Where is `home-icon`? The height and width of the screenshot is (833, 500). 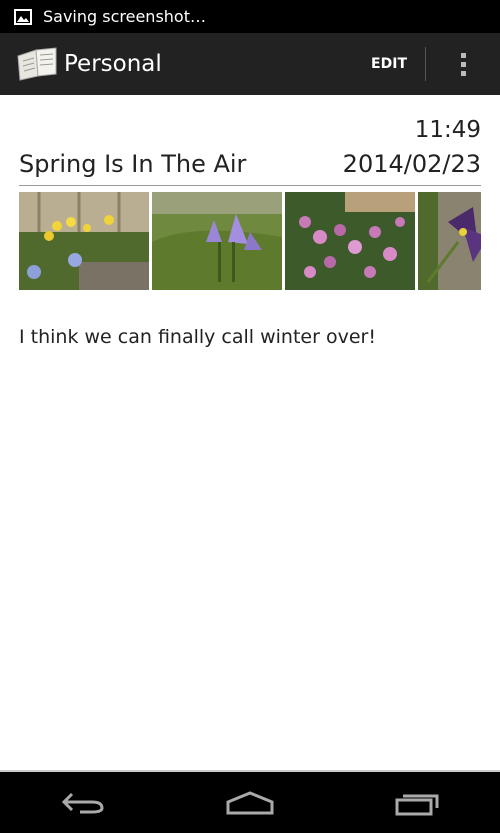
home-icon is located at coordinates (250, 803).